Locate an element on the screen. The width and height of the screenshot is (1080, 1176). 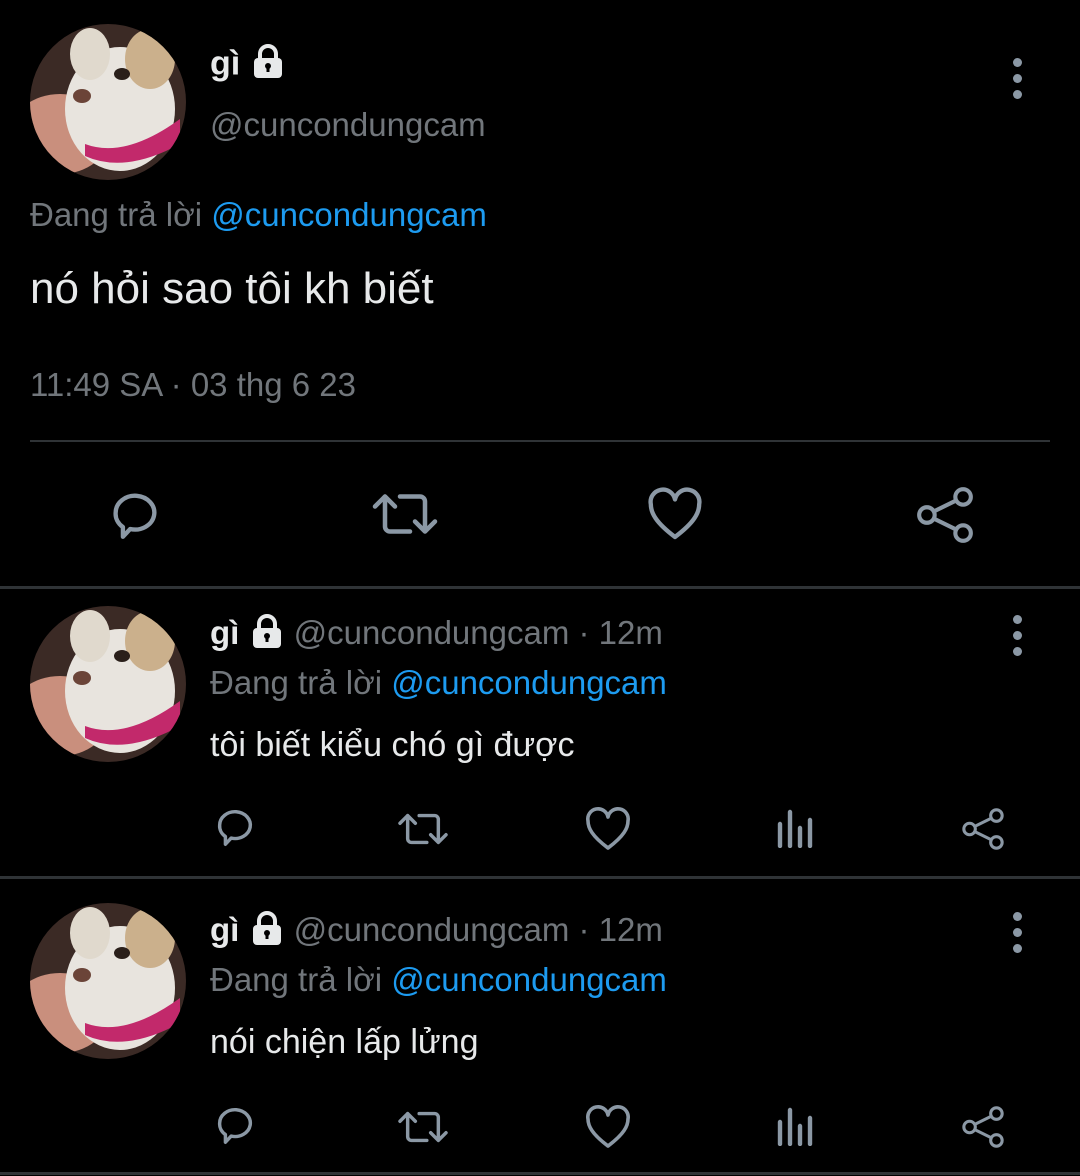
tweet-text: nó hỏi sao tôi kh biết is located at coordinates (232, 288).